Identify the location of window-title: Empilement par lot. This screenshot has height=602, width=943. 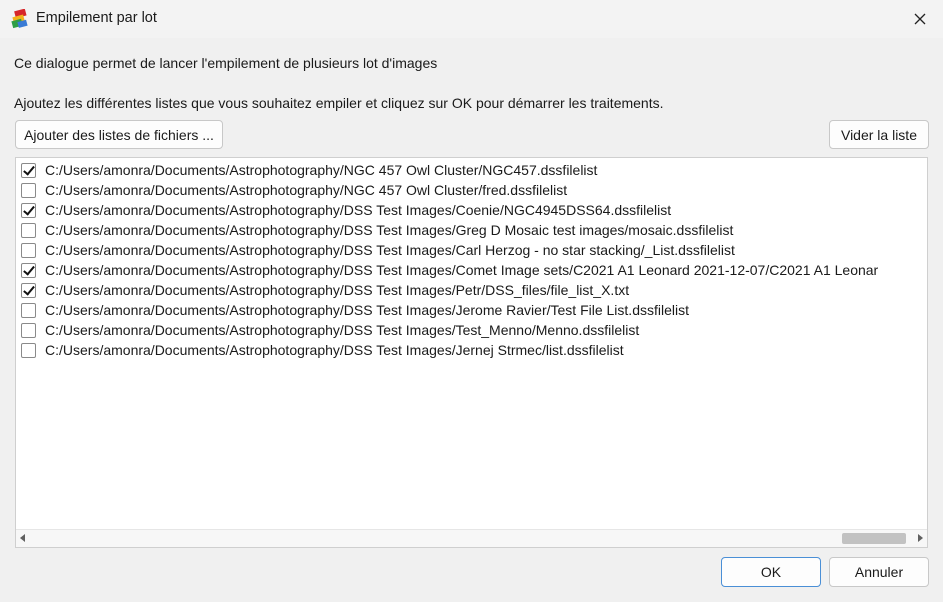
(96, 18).